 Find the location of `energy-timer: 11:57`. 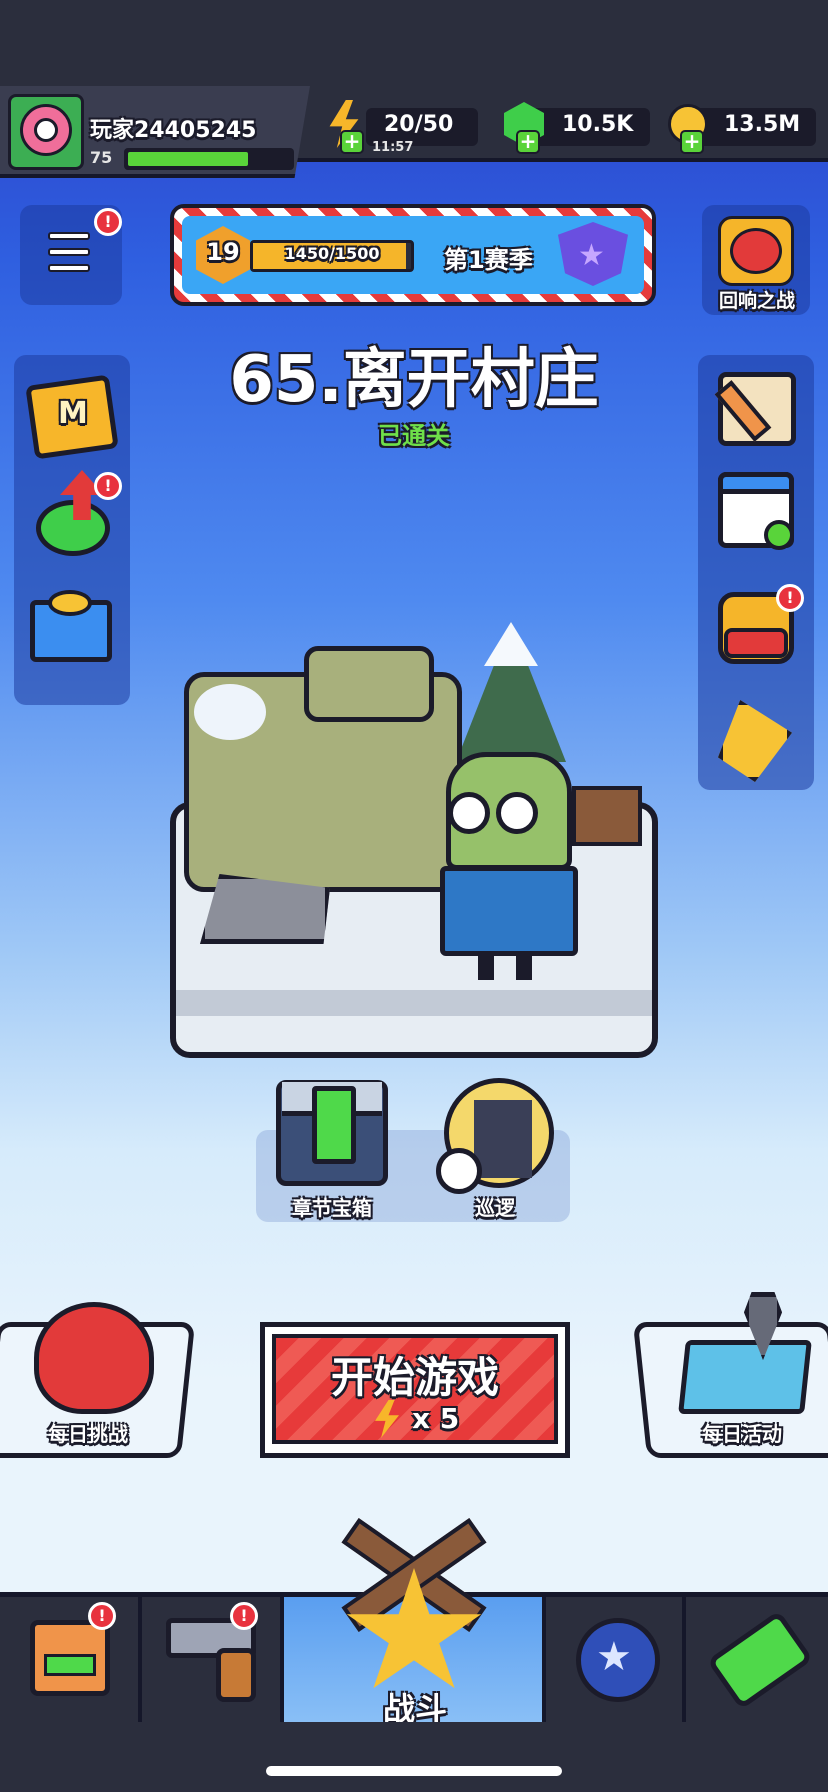

energy-timer: 11:57 is located at coordinates (393, 147).